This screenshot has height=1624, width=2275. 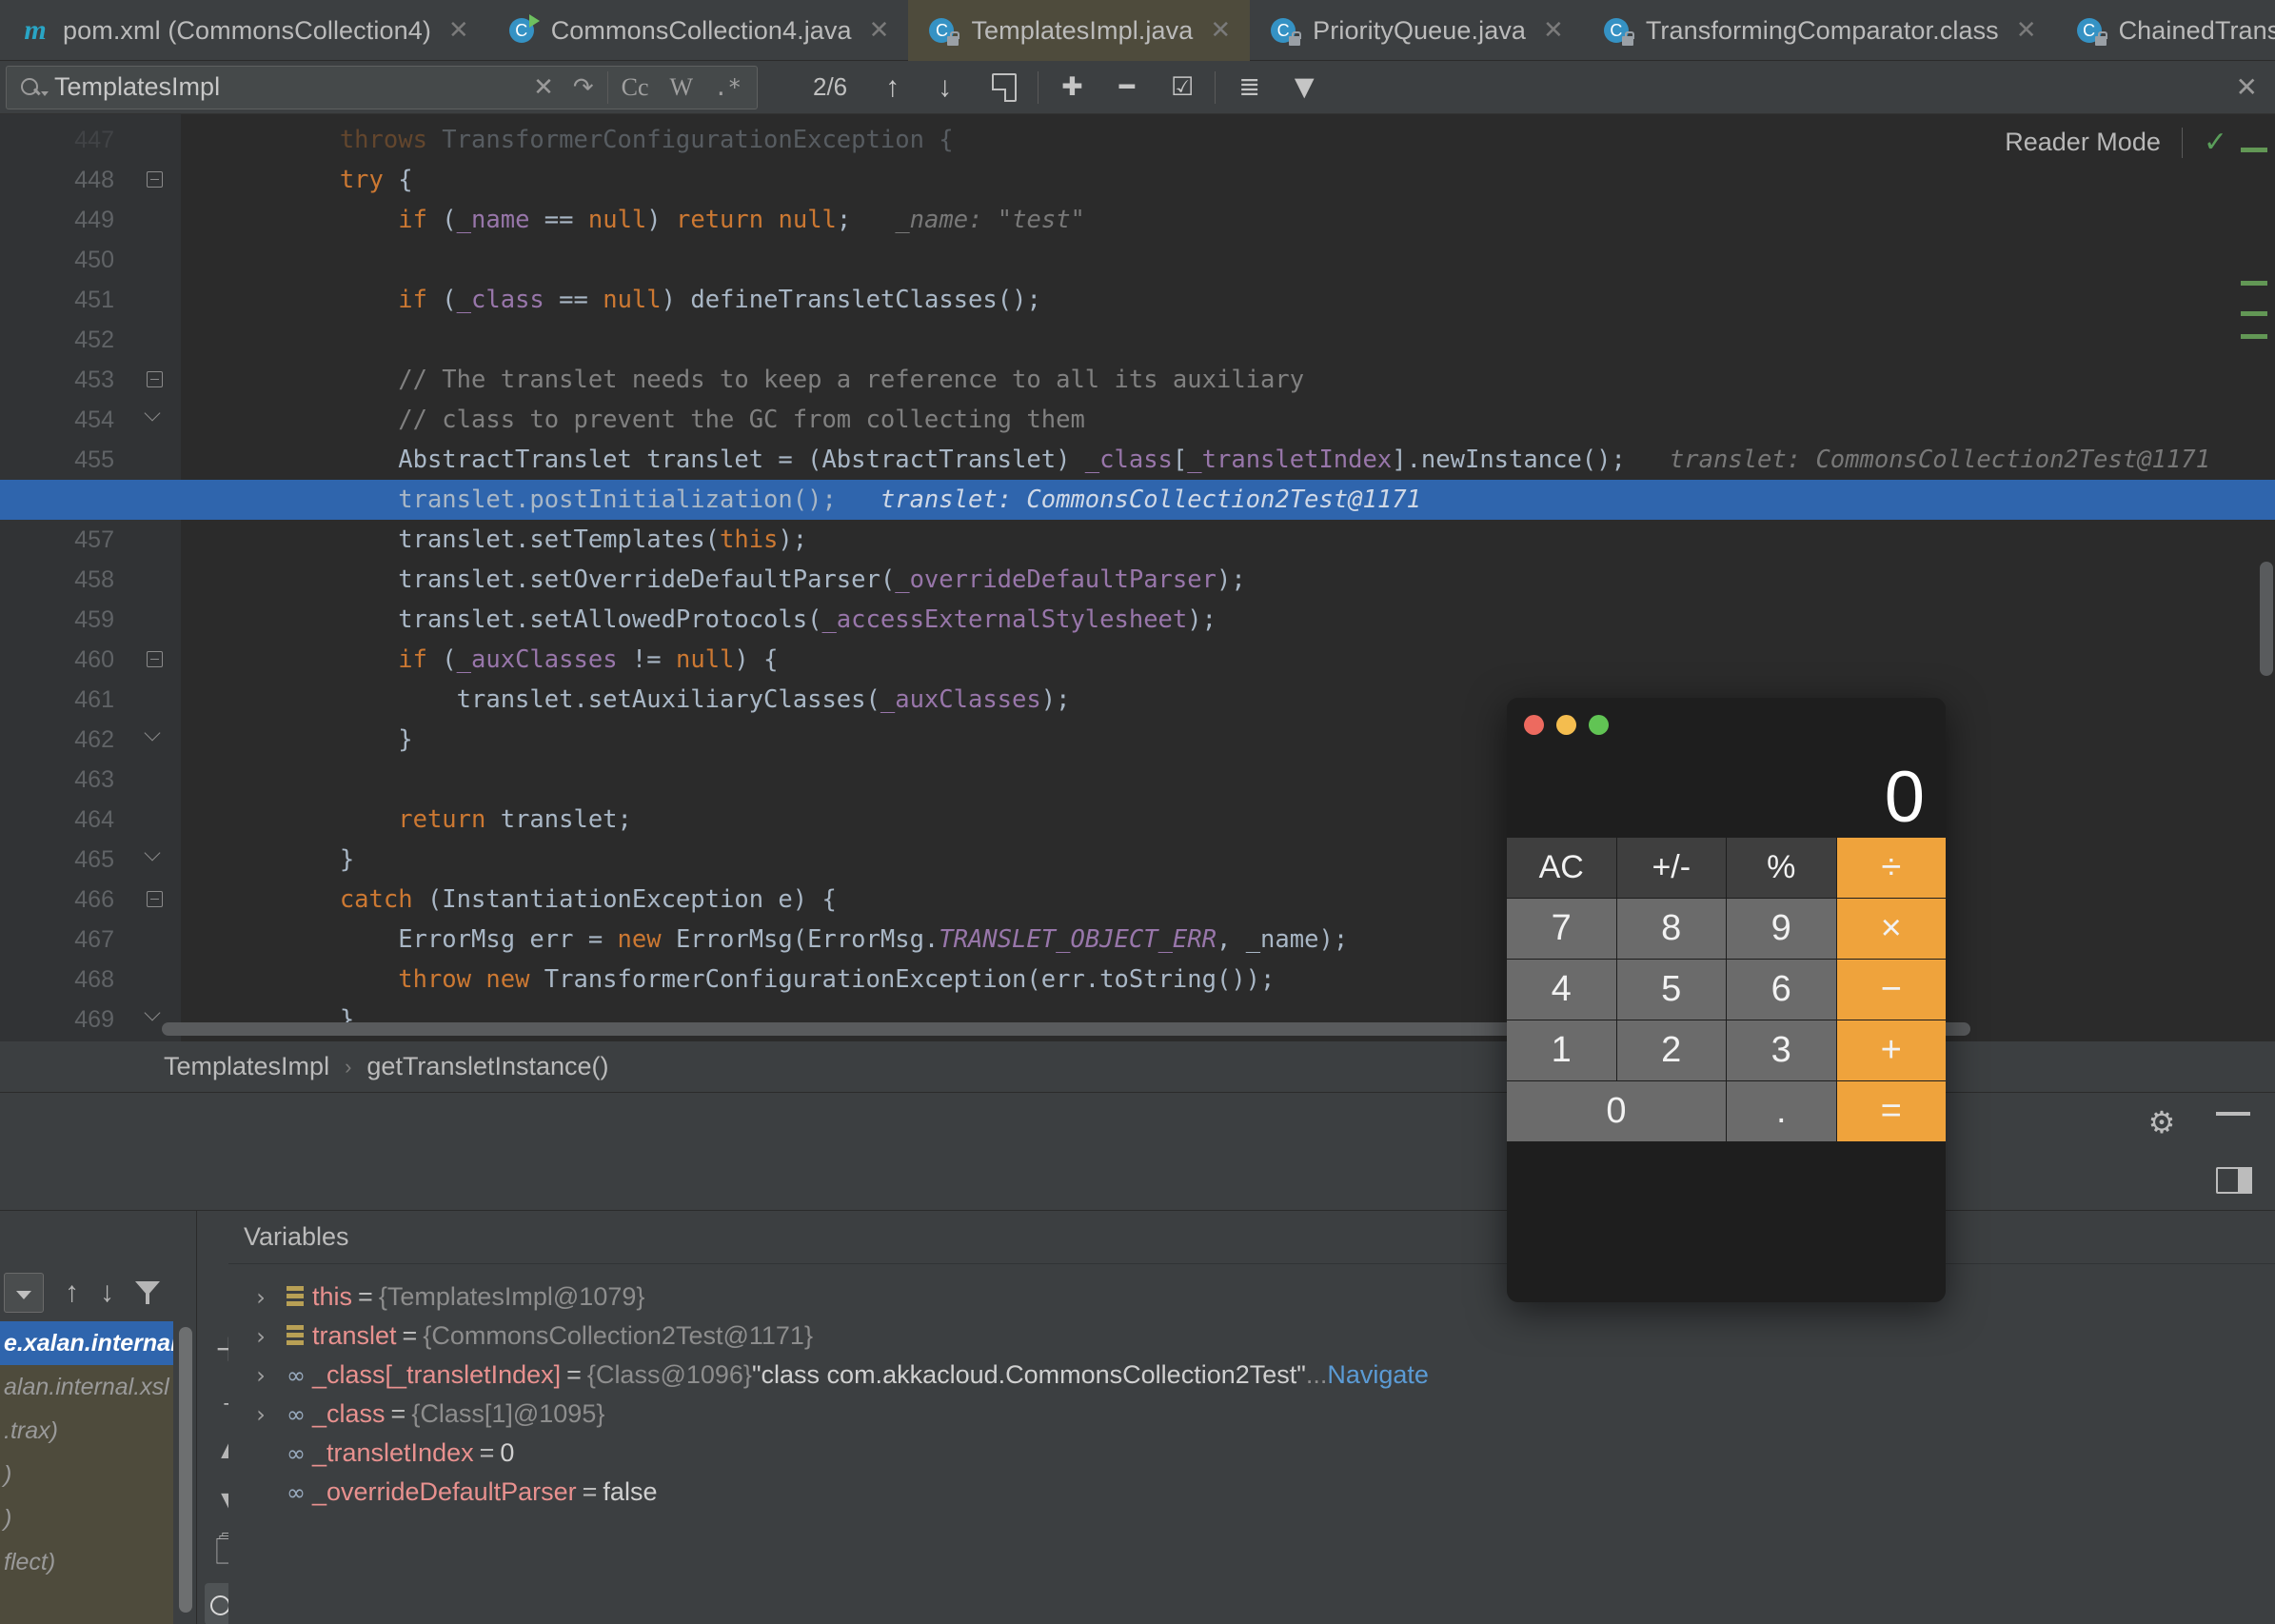 I want to click on calculator-key-: ÷, so click(x=1891, y=868).